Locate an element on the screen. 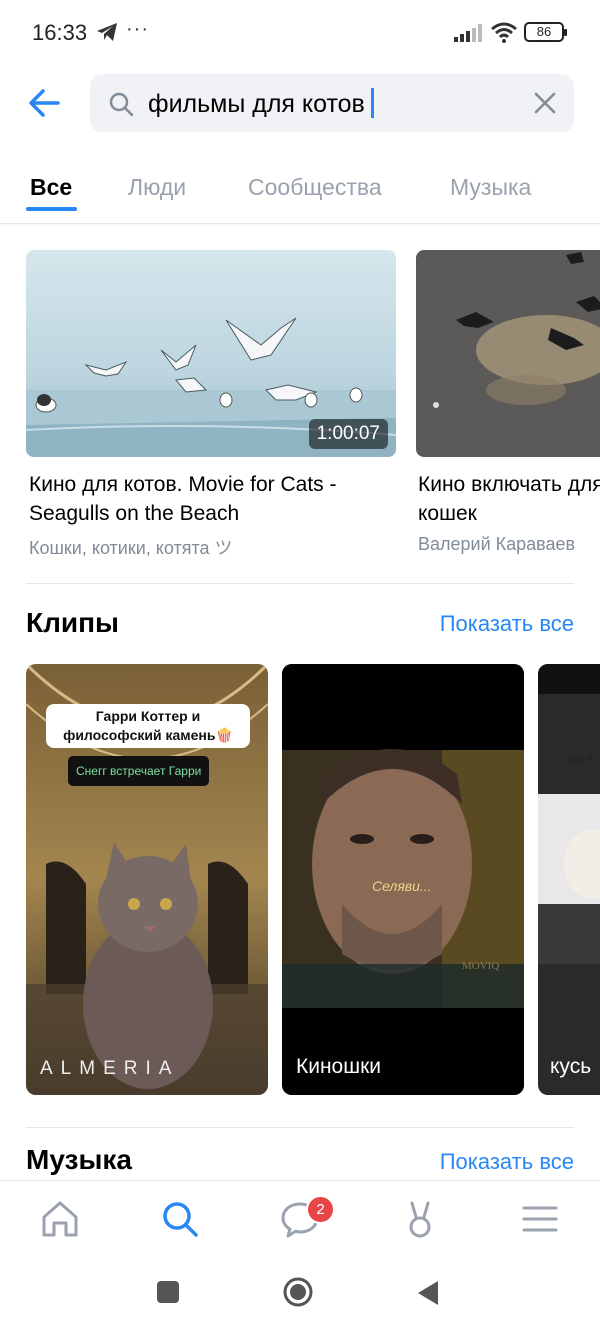  text-cursor is located at coordinates (372, 103).